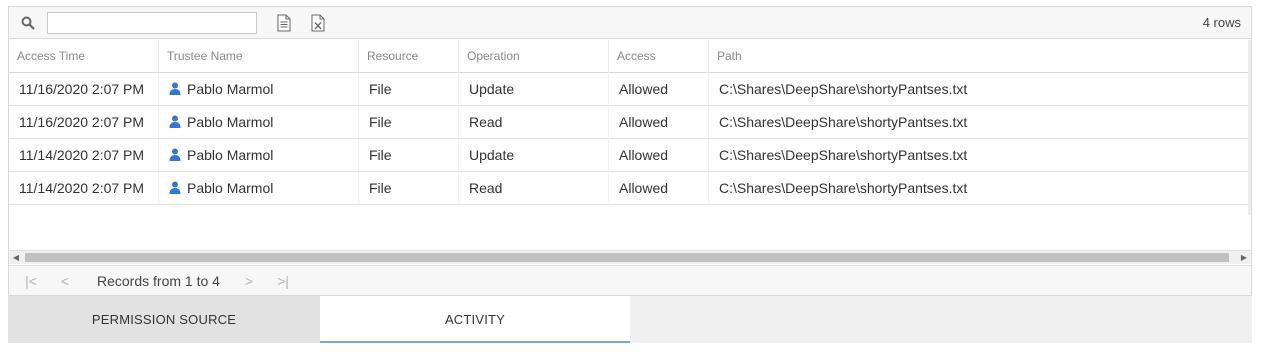  What do you see at coordinates (259, 56) in the screenshot?
I see `column-header-trustee-name: Trustee Name` at bounding box center [259, 56].